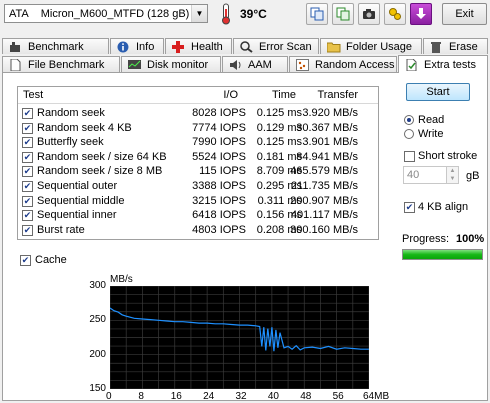  What do you see at coordinates (376, 396) in the screenshot?
I see `x-tick-label: 64MB` at bounding box center [376, 396].